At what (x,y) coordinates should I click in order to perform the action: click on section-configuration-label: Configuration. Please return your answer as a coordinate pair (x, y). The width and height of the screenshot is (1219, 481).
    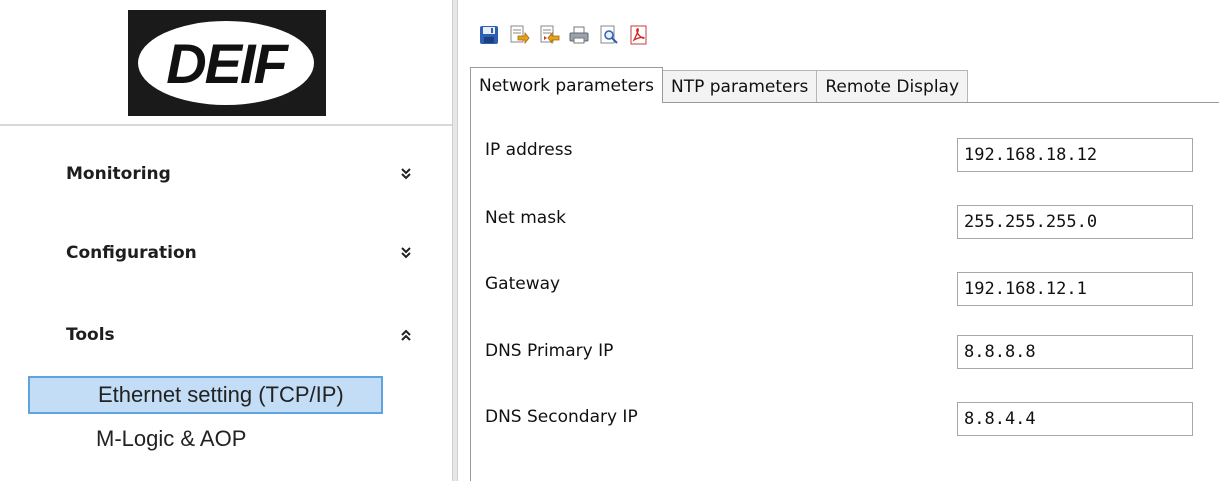
    Looking at the image, I should click on (131, 253).